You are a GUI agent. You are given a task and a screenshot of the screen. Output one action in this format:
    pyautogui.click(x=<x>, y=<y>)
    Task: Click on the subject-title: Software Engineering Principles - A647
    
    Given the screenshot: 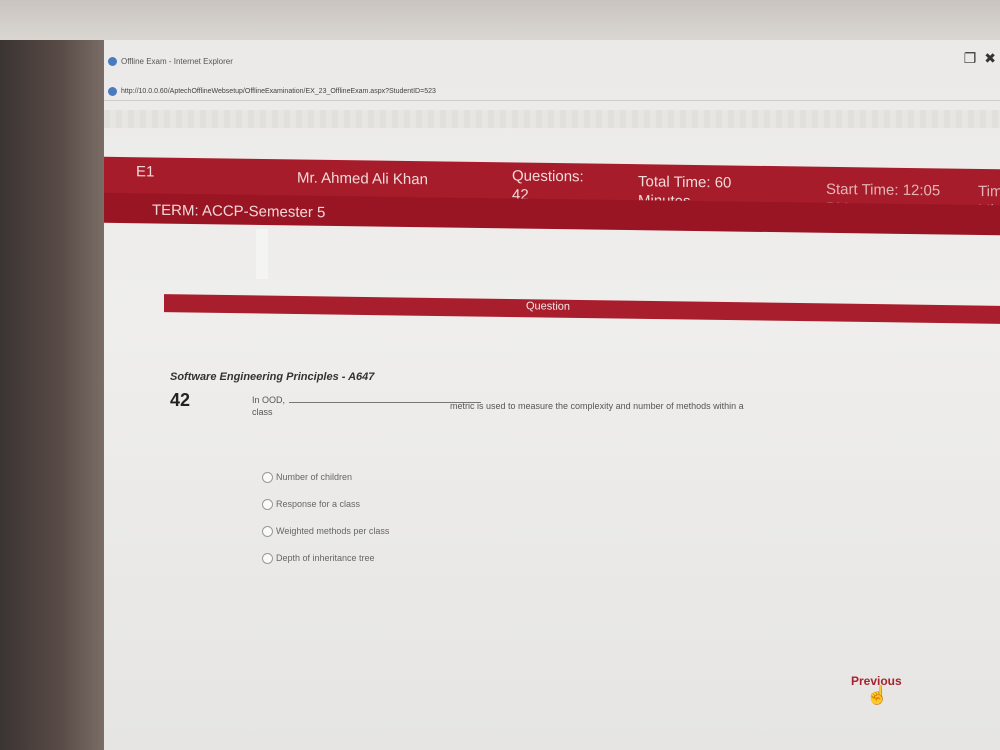 What is the action you would take?
    pyautogui.click(x=272, y=377)
    